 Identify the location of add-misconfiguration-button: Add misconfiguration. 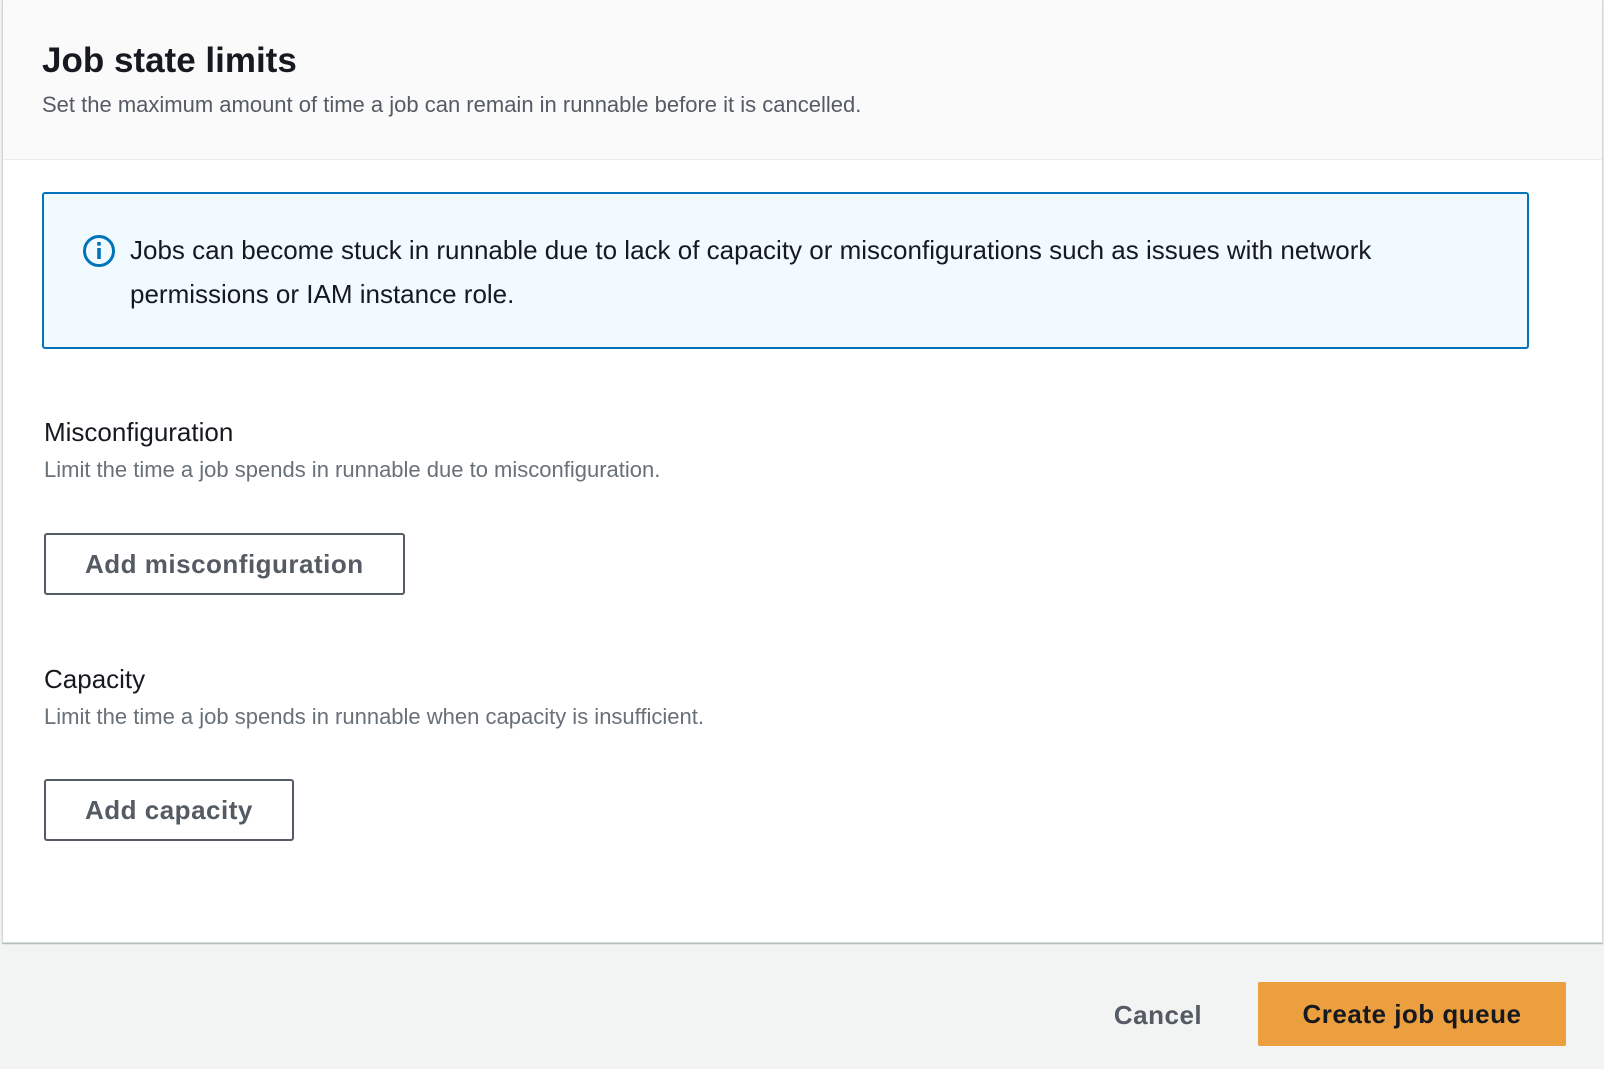
(224, 564).